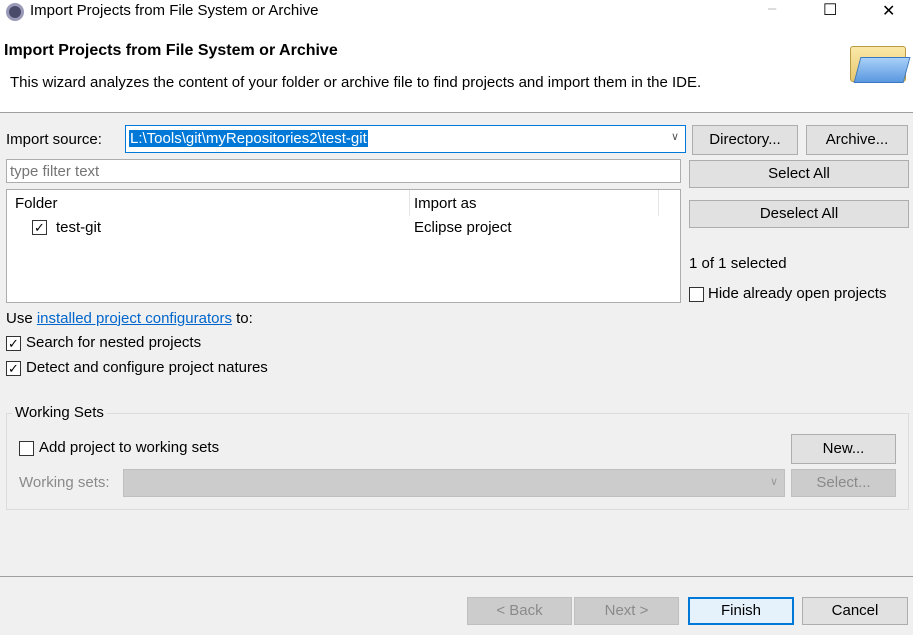 The width and height of the screenshot is (913, 635). What do you see at coordinates (626, 611) in the screenshot?
I see `next-button: Next >` at bounding box center [626, 611].